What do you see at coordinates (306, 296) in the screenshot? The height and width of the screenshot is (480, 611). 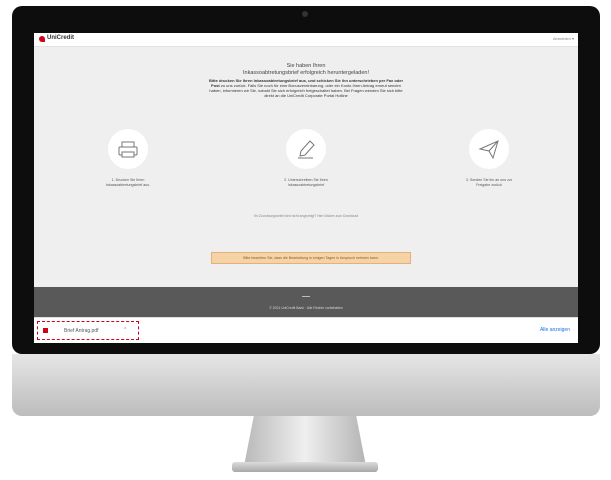 I see `footer-divider` at bounding box center [306, 296].